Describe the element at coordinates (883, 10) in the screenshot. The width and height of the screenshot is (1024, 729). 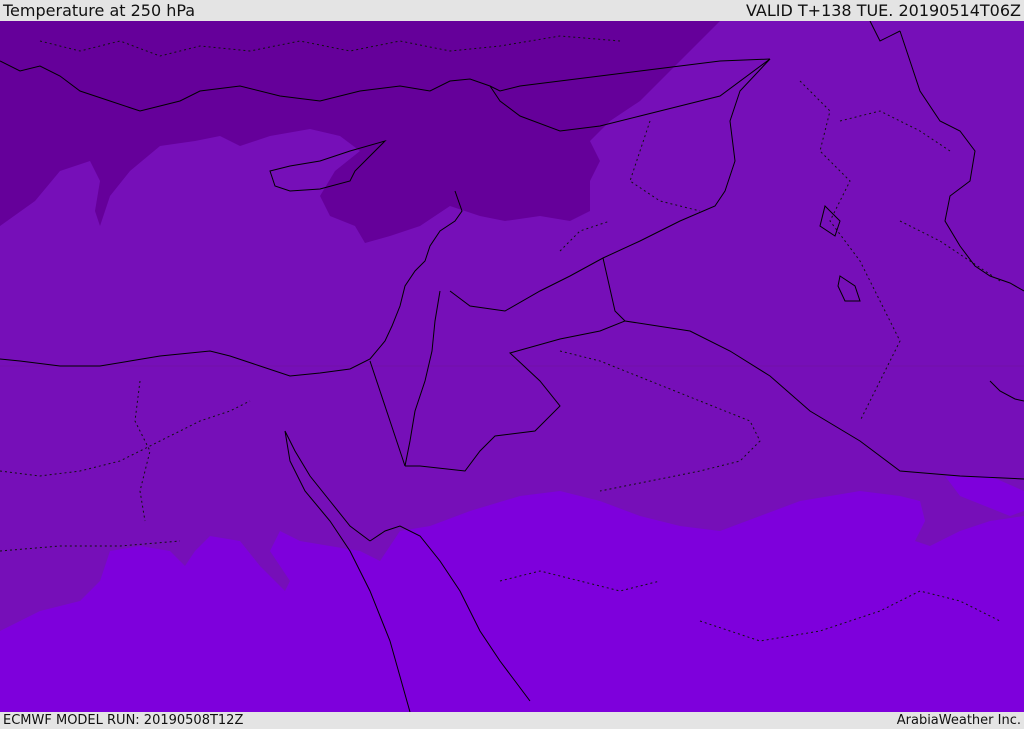
I see `valid-time: VALID T+138 TUE. 20190514T06Z` at that location.